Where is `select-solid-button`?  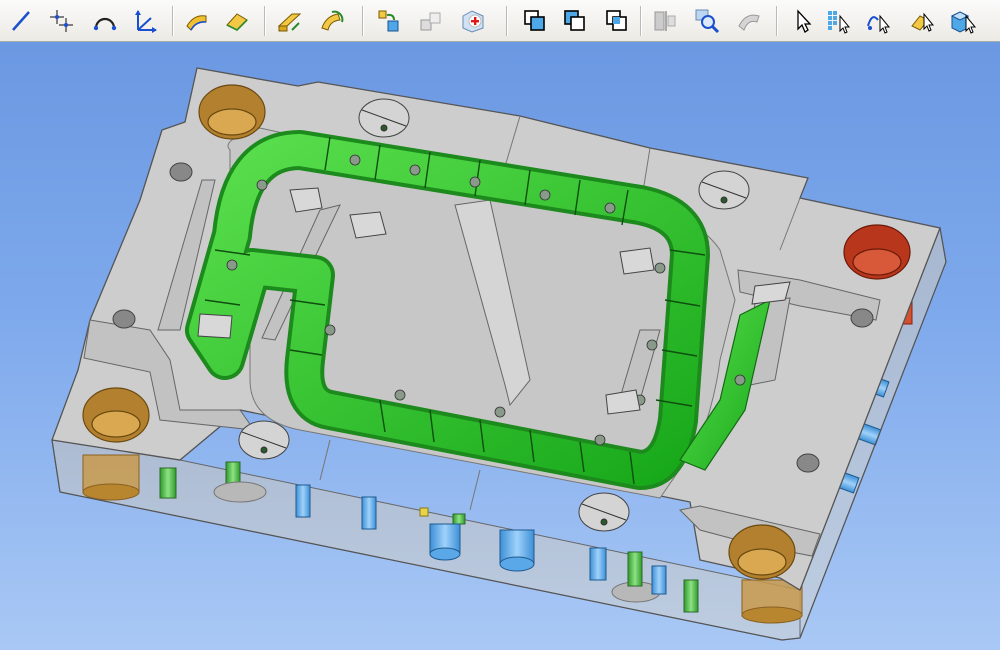
select-solid-button is located at coordinates (962, 20).